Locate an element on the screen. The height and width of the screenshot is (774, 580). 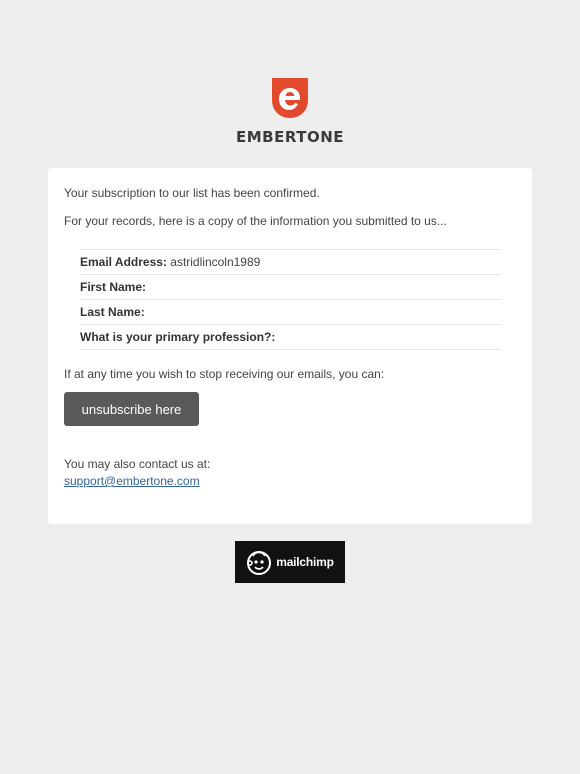
support-email-link: support@embertone.com is located at coordinates (132, 481).